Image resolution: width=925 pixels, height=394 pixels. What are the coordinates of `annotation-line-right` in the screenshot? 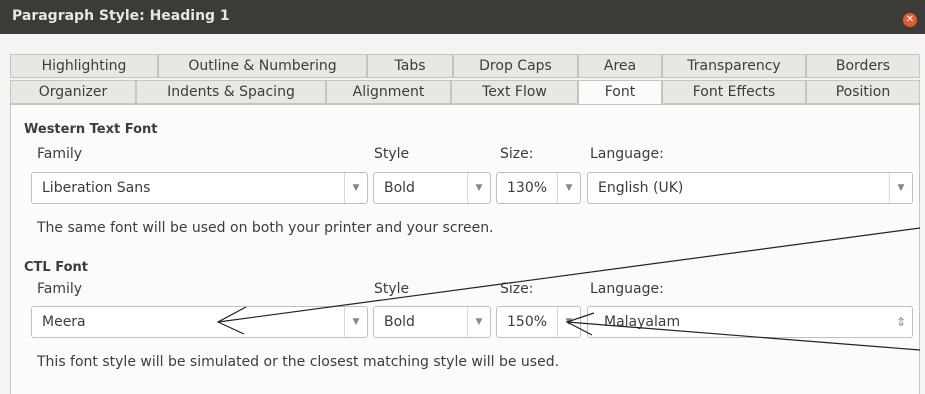 It's located at (743, 336).